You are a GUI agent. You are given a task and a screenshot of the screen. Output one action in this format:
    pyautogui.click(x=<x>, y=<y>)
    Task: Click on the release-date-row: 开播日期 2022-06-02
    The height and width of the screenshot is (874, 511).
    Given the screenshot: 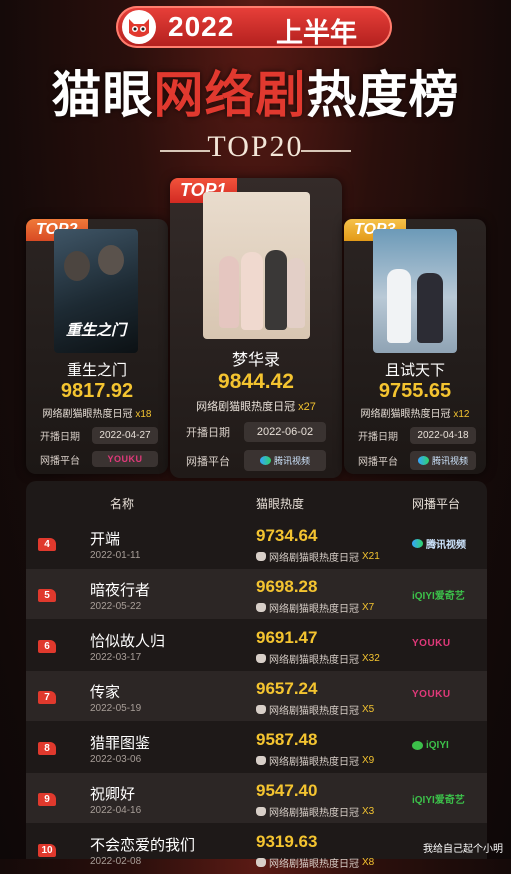 What is the action you would take?
    pyautogui.click(x=256, y=432)
    